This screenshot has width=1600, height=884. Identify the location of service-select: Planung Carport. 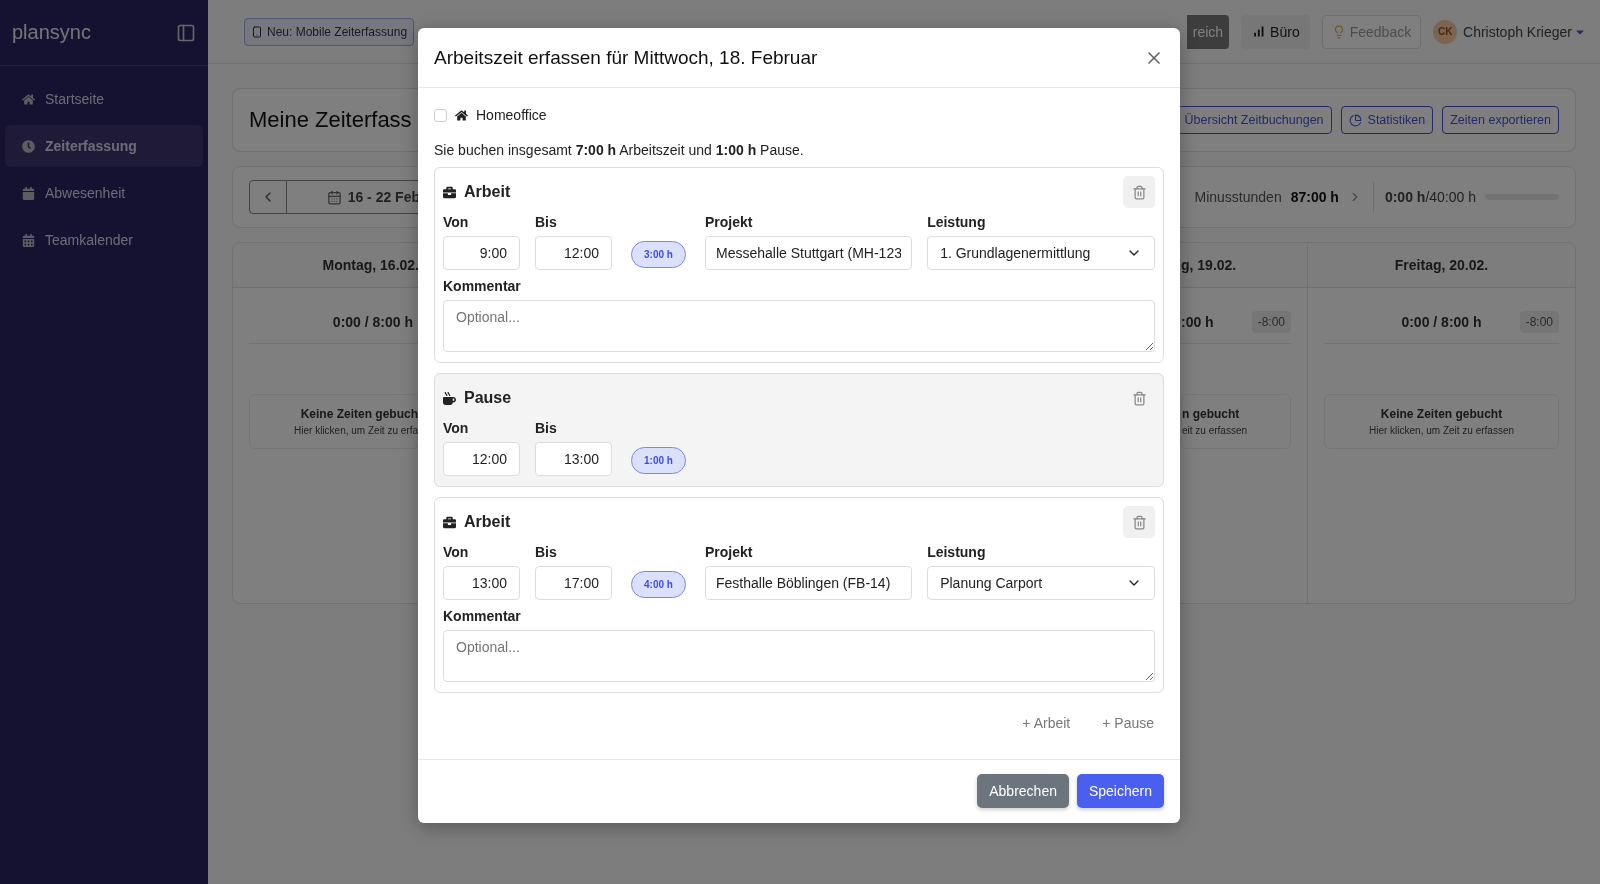
(1041, 583).